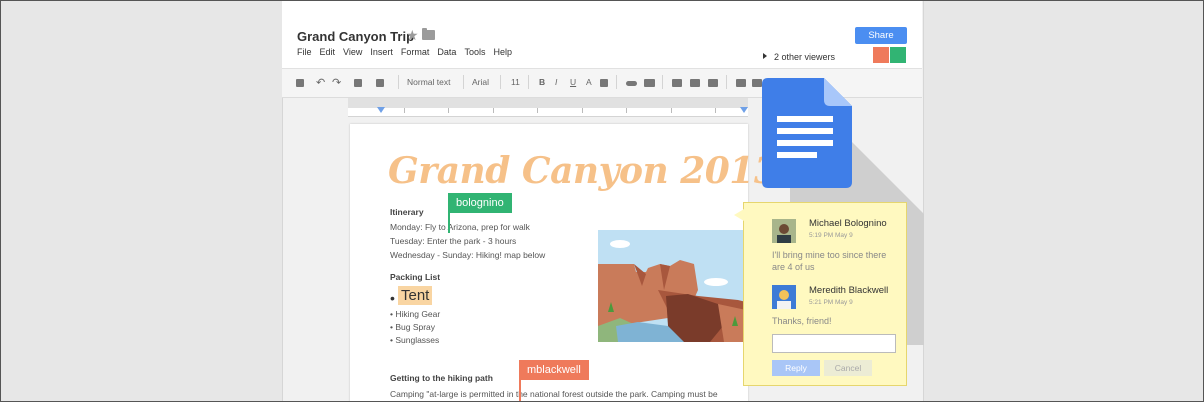 The image size is (1204, 402). What do you see at coordinates (741, 83) in the screenshot?
I see `align-left-icon` at bounding box center [741, 83].